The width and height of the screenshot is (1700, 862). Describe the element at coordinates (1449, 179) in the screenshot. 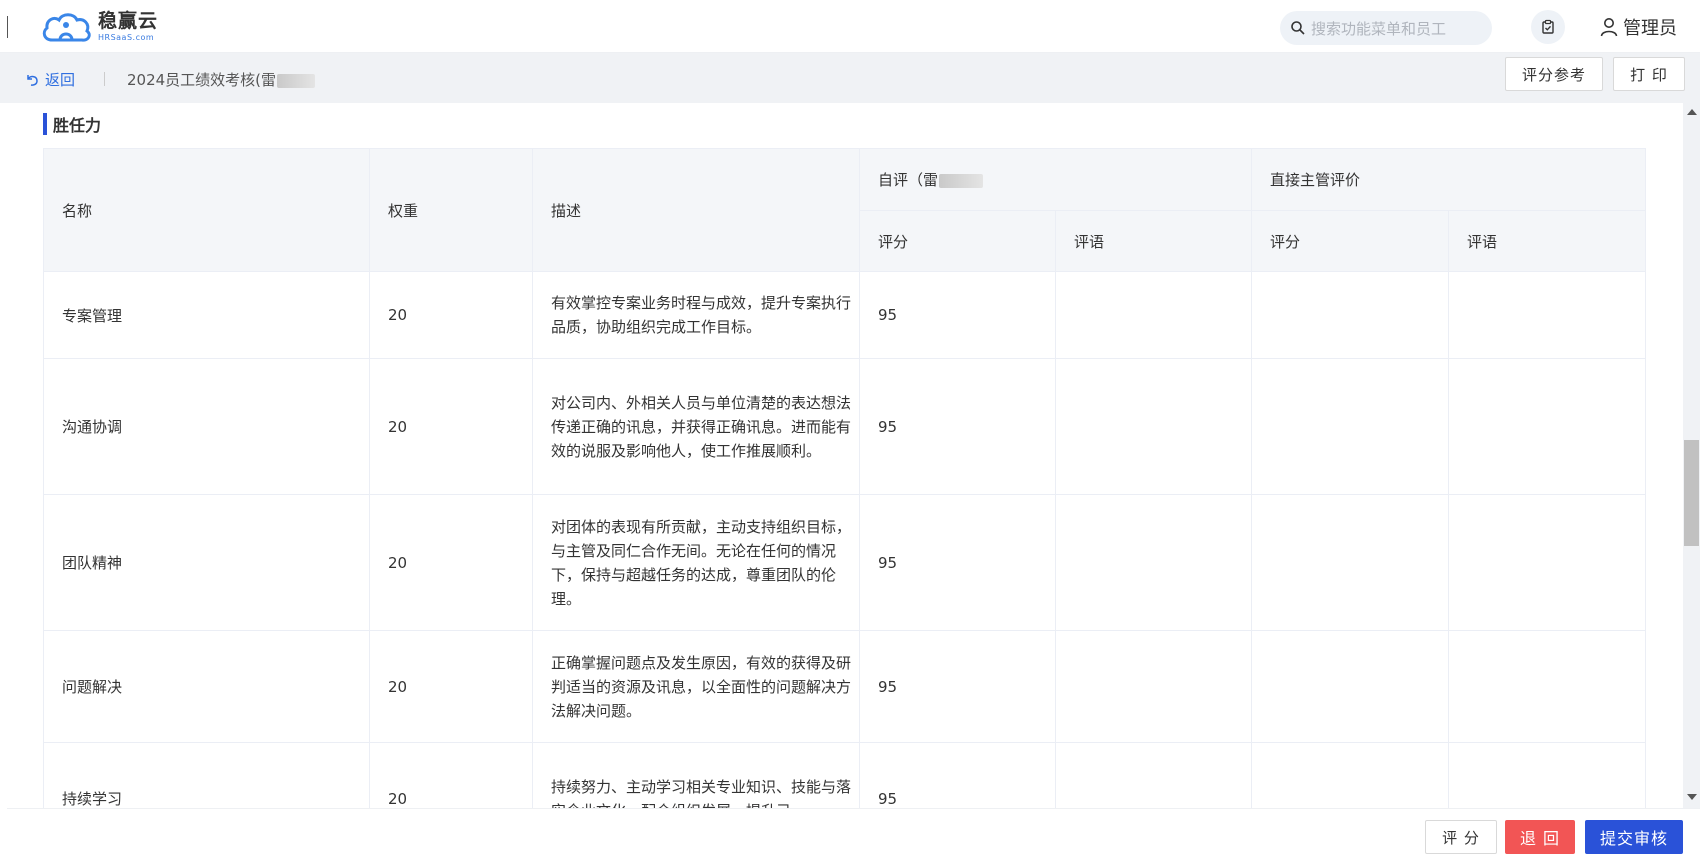

I see `column-header-manager-eval: 直接主管评价` at that location.